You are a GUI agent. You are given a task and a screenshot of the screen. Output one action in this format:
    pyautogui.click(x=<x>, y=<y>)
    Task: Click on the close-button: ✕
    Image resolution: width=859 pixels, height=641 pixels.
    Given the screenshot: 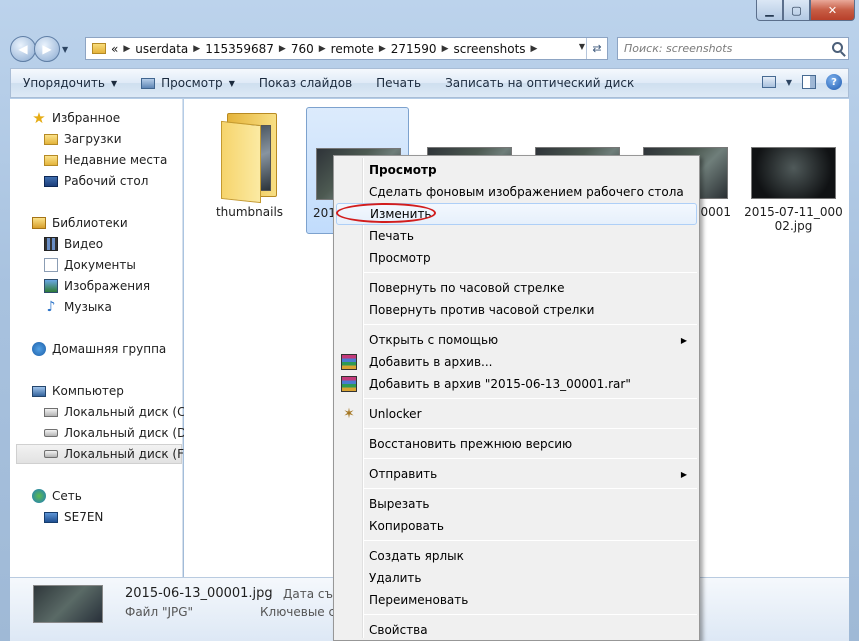 What is the action you would take?
    pyautogui.click(x=832, y=10)
    